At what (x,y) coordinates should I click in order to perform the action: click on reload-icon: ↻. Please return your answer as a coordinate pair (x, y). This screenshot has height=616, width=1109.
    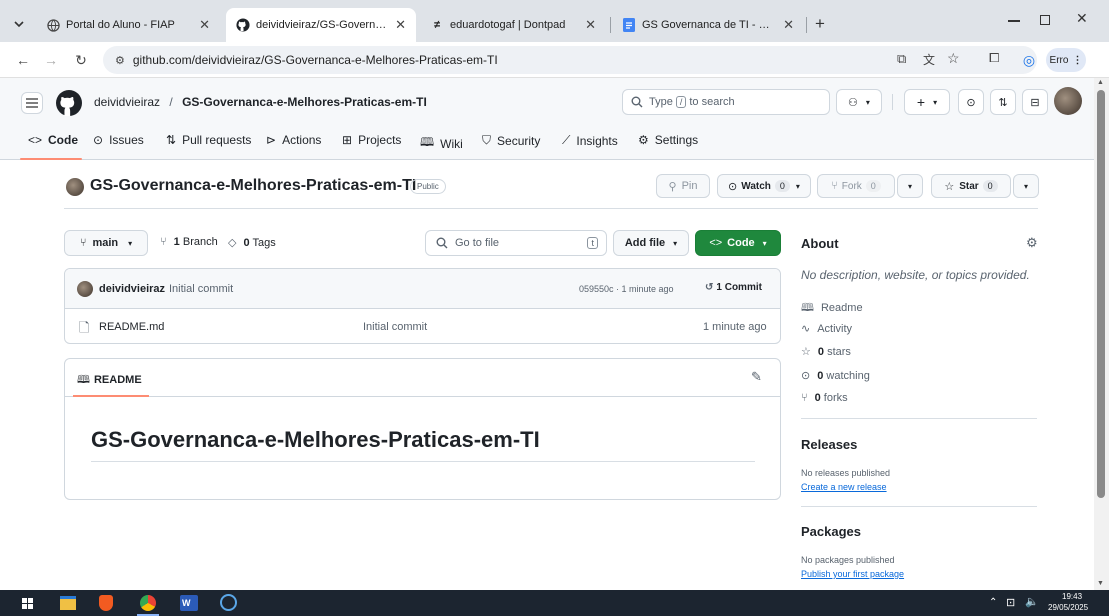
    Looking at the image, I should click on (81, 60).